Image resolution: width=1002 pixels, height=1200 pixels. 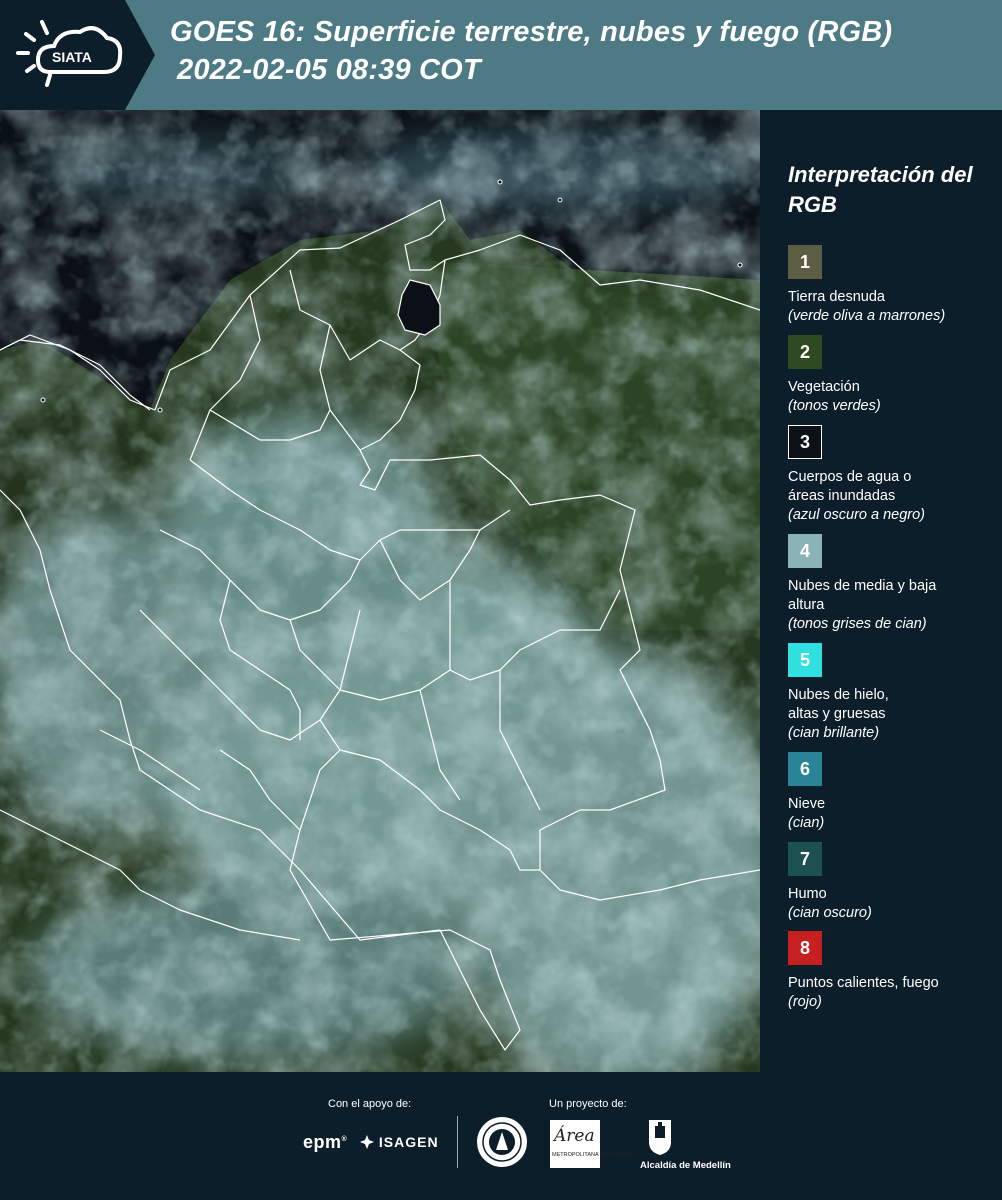 What do you see at coordinates (685, 1165) in the screenshot?
I see `alcaldia-label: Alcaldía de Medellín` at bounding box center [685, 1165].